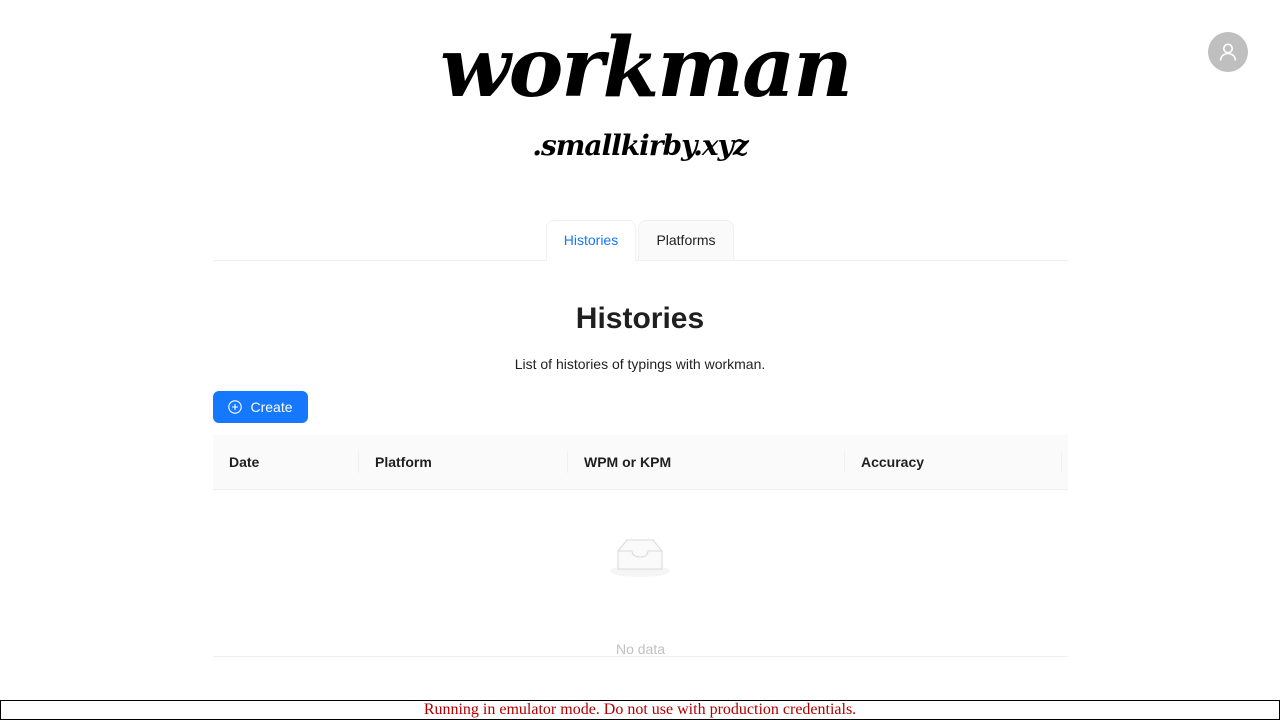 The height and width of the screenshot is (720, 1280). I want to click on site-logo: workman .smallkirby.xyz, so click(646, 95).